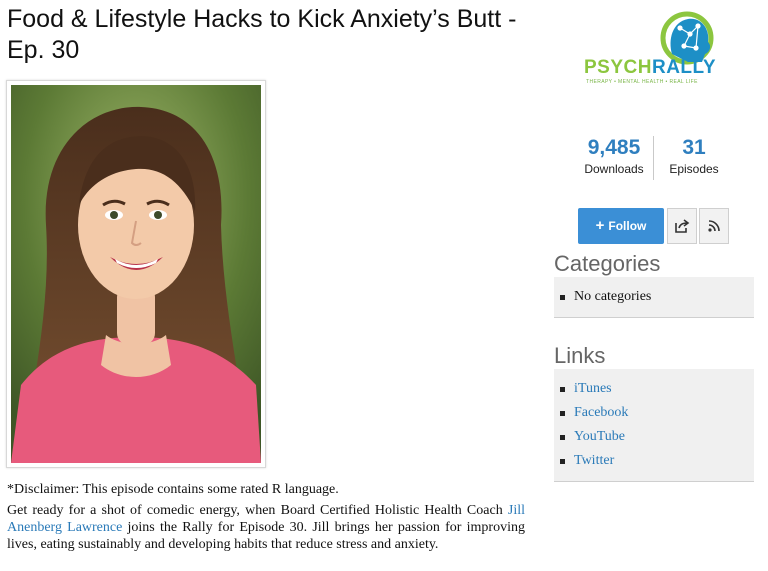  Describe the element at coordinates (684, 67) in the screenshot. I see `logo-wordmark-rally: RALLY` at that location.